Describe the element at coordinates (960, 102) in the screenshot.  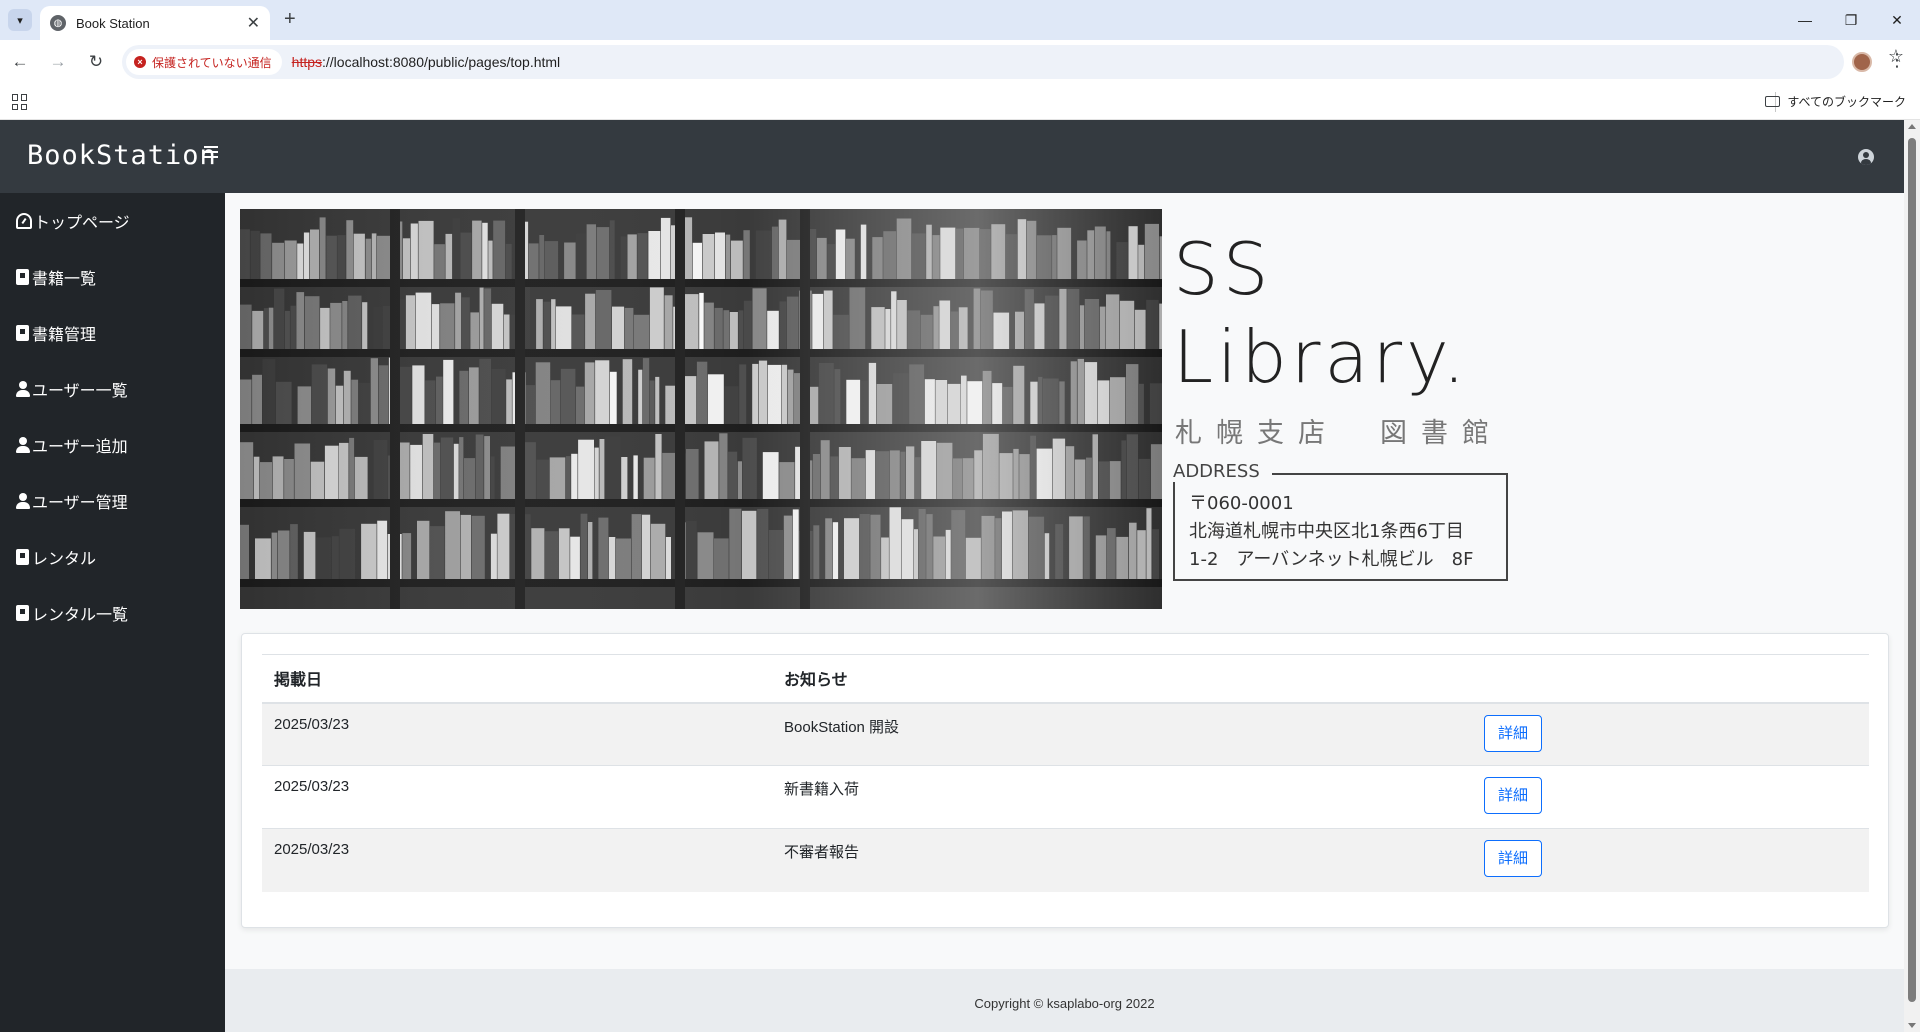
I see `bookmarks-bar: すべてのブックマーク` at that location.